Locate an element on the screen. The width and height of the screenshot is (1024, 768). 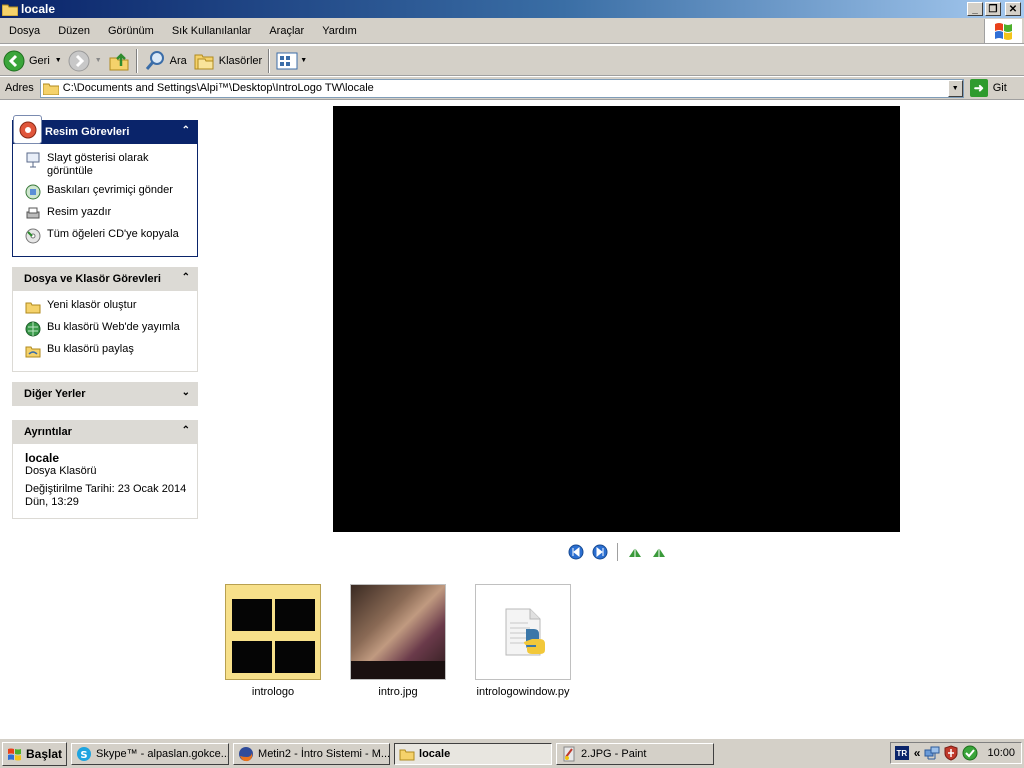
taskbar-item-paint: 2.JPG - Paint is located at coordinates (635, 753).